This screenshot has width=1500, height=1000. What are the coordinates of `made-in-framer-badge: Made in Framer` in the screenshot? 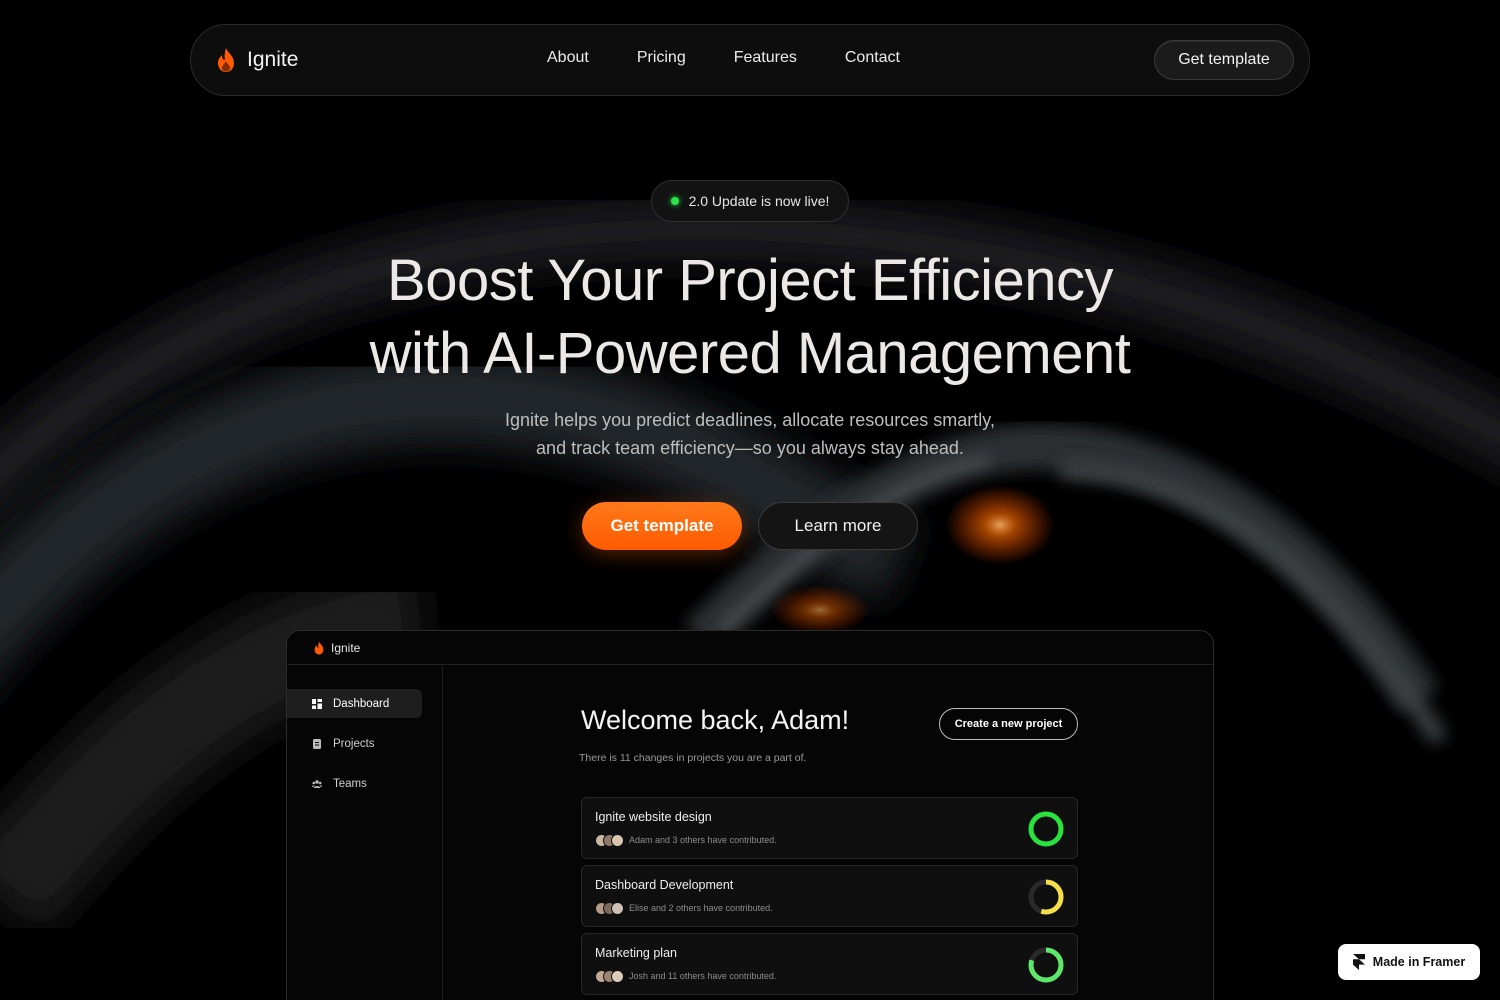 It's located at (1409, 962).